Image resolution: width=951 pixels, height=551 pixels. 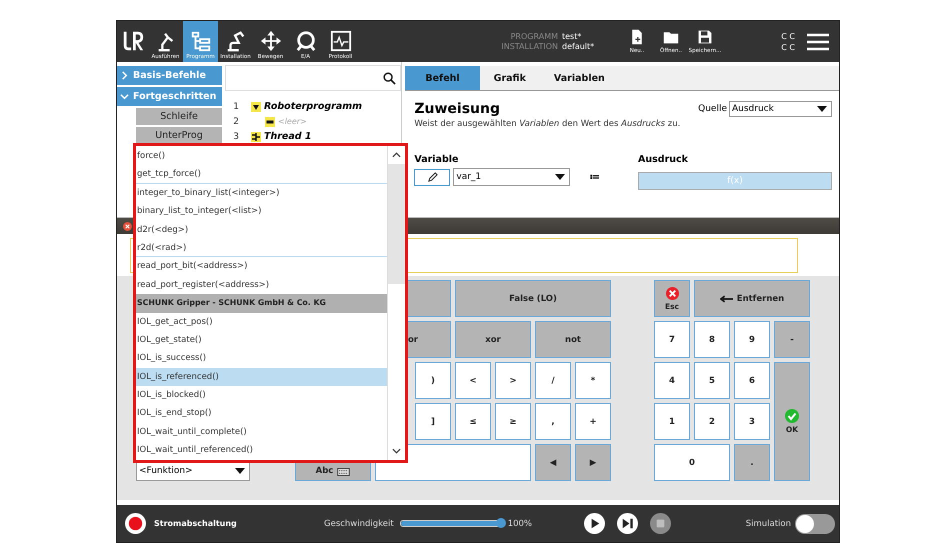 I want to click on keypad-key: ), so click(x=433, y=380).